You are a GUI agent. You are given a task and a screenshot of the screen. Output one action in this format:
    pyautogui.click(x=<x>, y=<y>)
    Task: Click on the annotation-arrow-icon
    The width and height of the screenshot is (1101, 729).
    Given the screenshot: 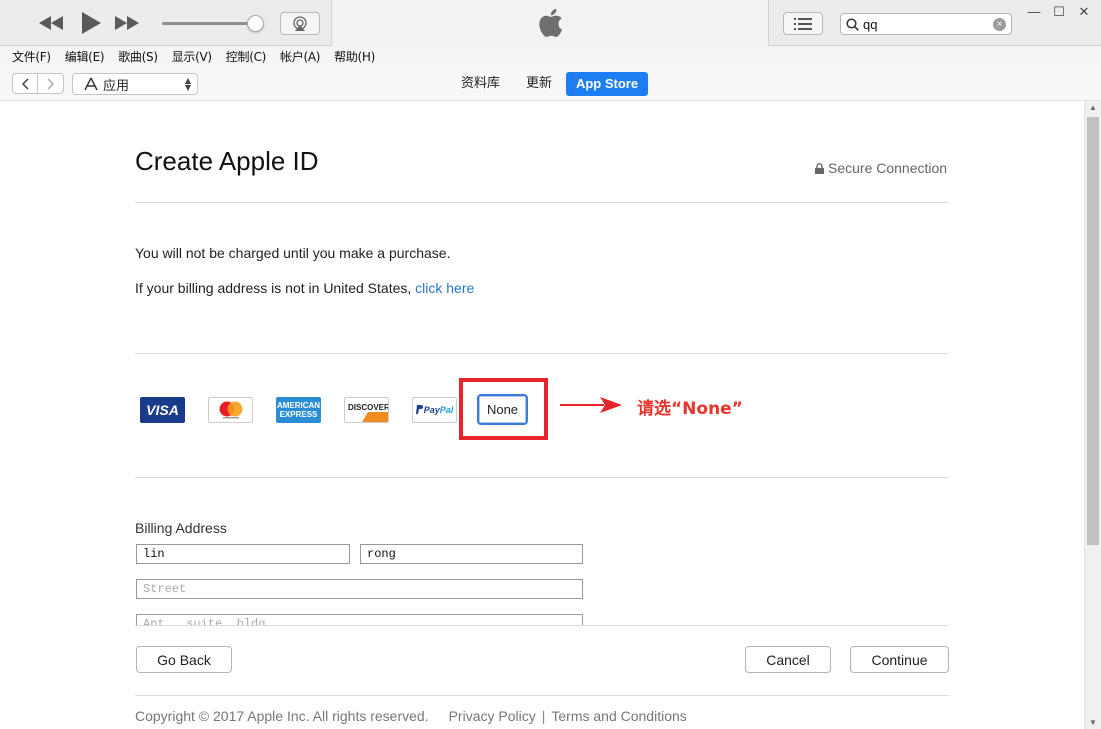 What is the action you would take?
    pyautogui.click(x=591, y=405)
    